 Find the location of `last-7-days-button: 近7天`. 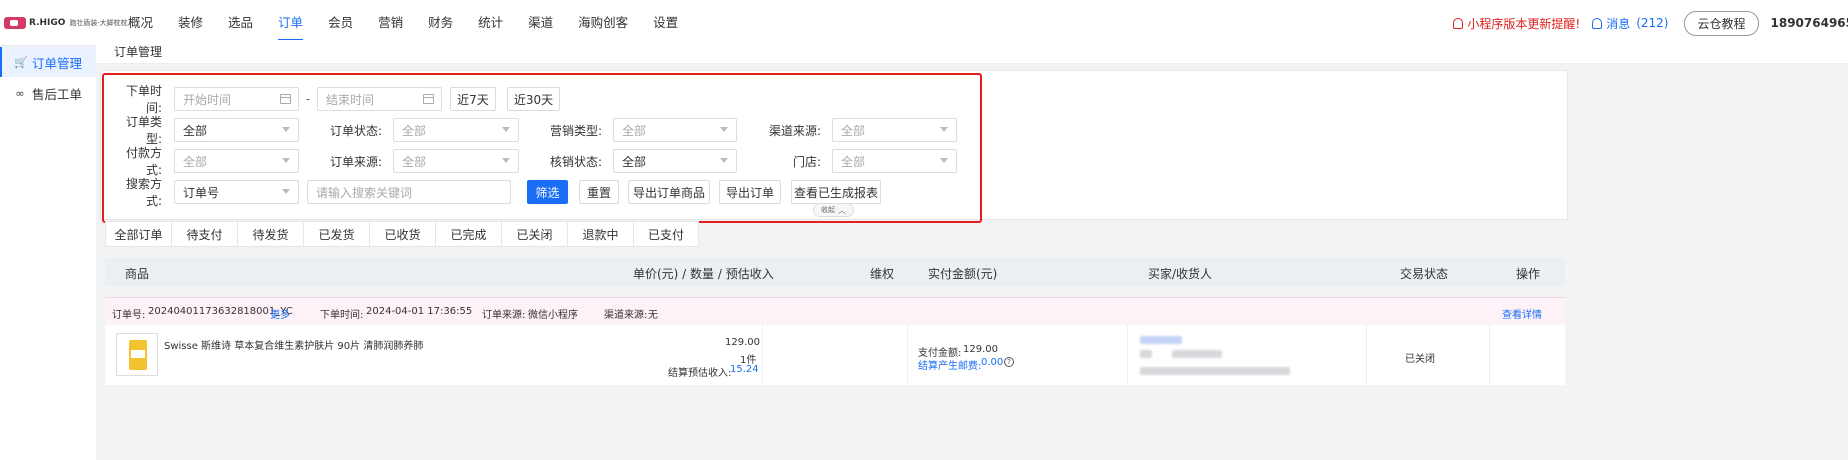

last-7-days-button: 近7天 is located at coordinates (473, 99).